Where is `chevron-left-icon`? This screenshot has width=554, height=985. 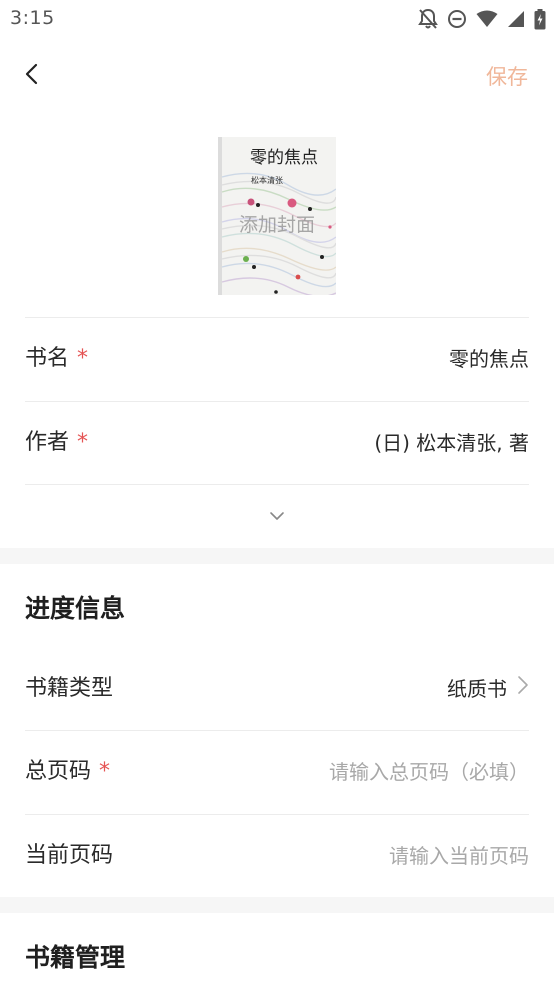 chevron-left-icon is located at coordinates (32, 76).